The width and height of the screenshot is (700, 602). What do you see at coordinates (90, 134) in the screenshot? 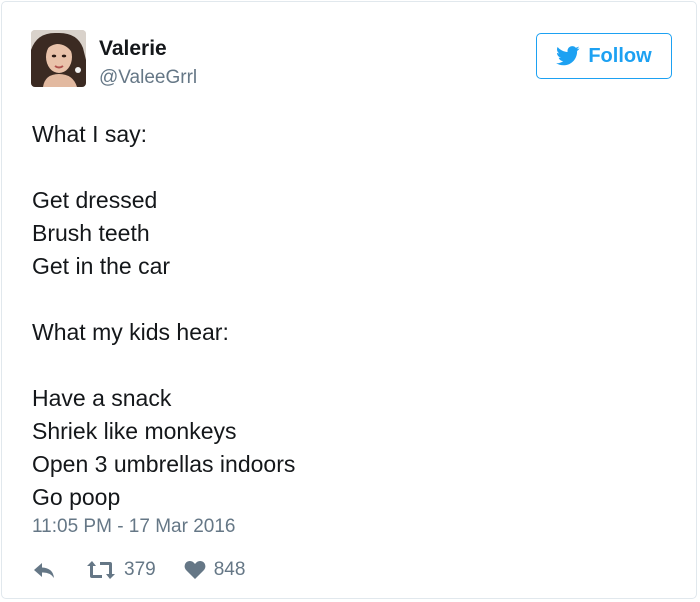
I see `tweet-line: What I say:` at bounding box center [90, 134].